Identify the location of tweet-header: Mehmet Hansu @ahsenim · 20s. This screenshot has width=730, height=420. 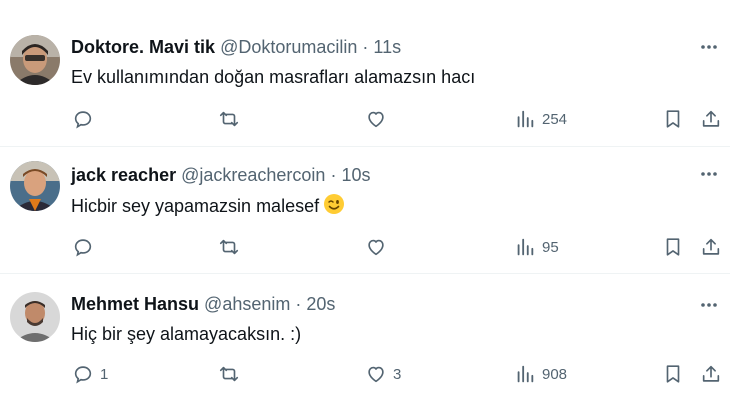
(203, 304).